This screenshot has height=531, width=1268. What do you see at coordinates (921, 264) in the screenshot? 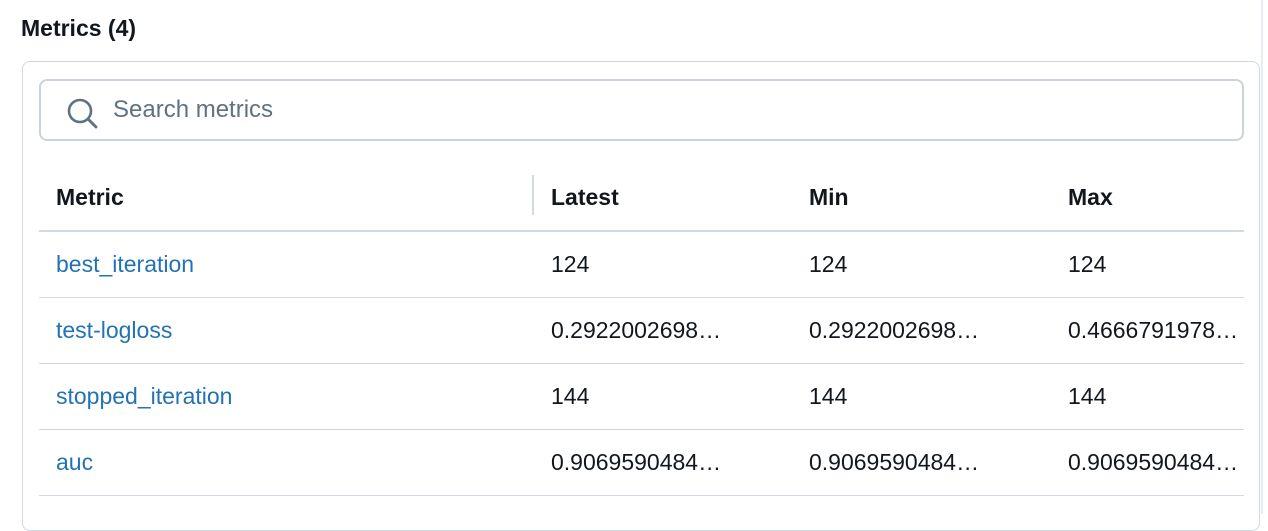
I see `min-value-cell: 124` at bounding box center [921, 264].